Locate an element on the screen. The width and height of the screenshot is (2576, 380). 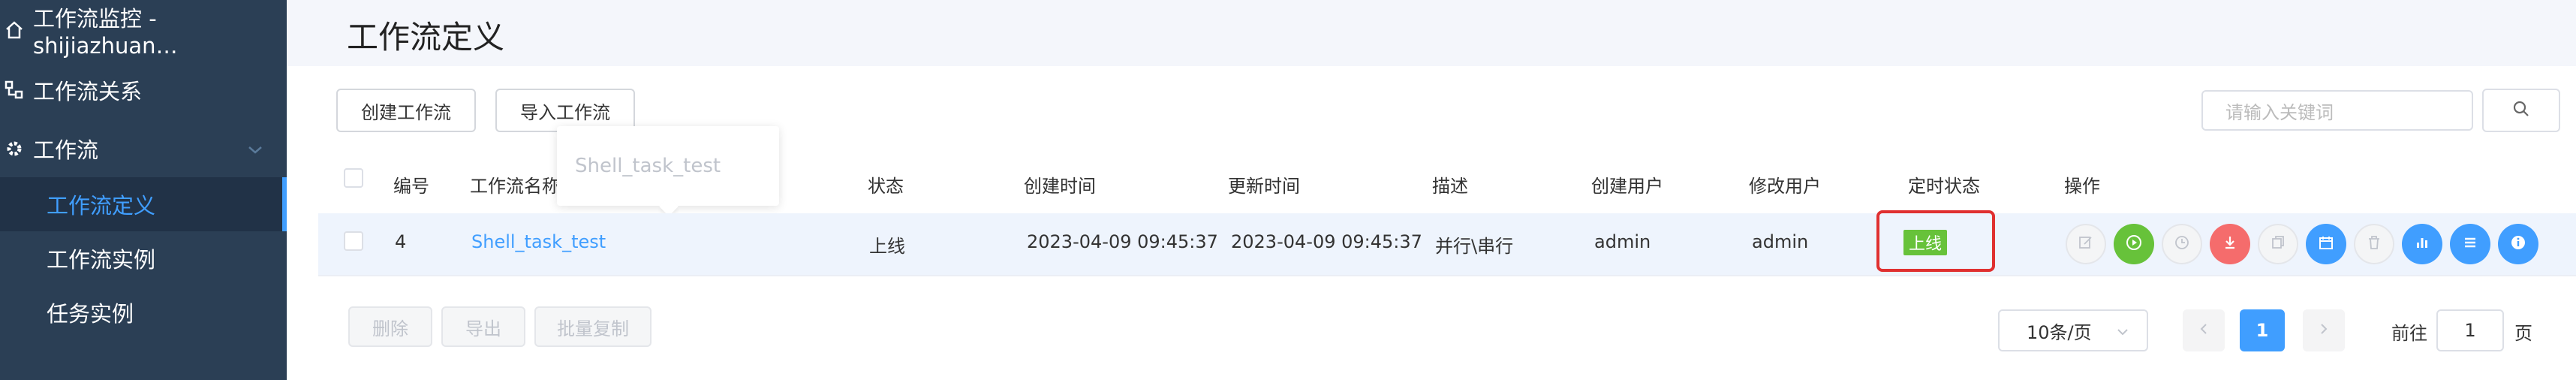
sidebar-item-label: 工作流定义 is located at coordinates (101, 206).